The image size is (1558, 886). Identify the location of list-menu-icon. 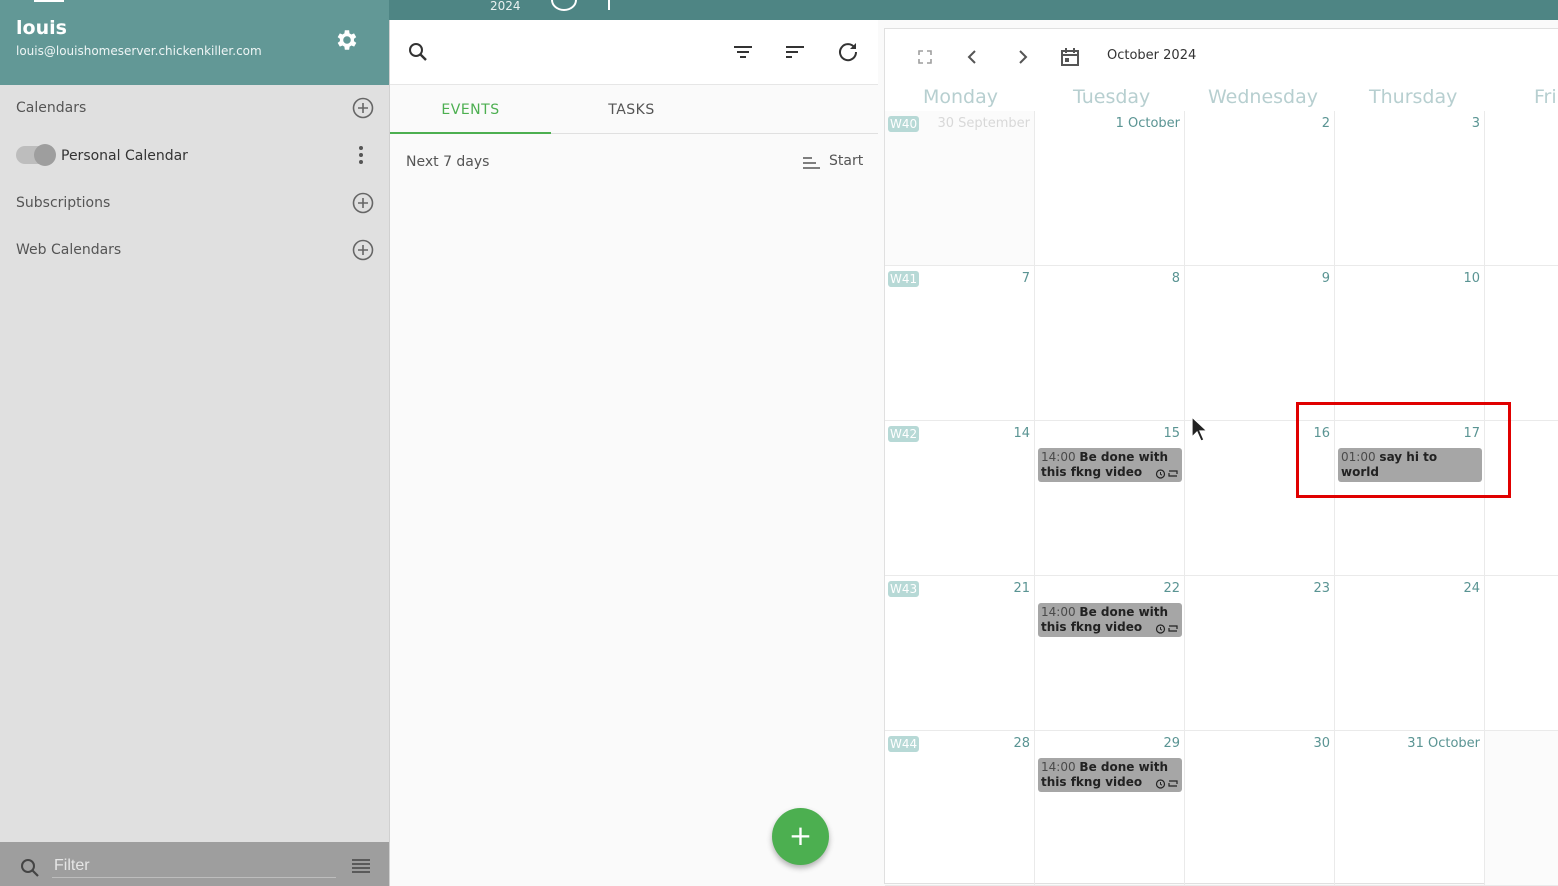
(361, 866).